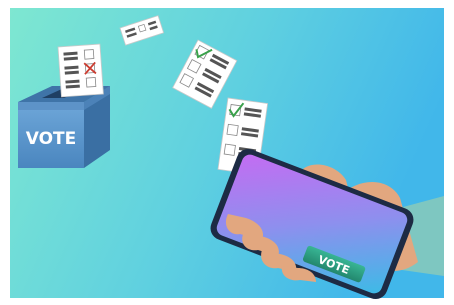  What do you see at coordinates (51, 139) in the screenshot?
I see `ballot-box-label: VOTE` at bounding box center [51, 139].